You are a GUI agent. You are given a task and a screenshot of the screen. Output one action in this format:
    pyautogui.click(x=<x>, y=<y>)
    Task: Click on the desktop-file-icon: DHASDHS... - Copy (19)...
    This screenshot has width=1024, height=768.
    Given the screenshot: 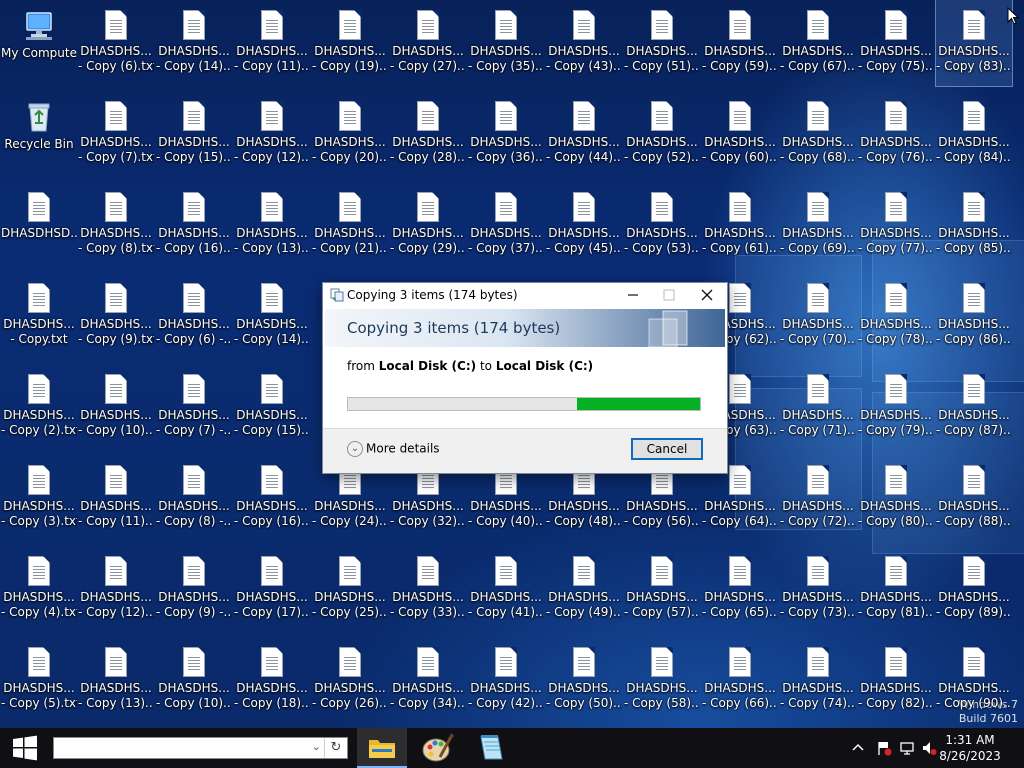 What is the action you would take?
    pyautogui.click(x=350, y=43)
    